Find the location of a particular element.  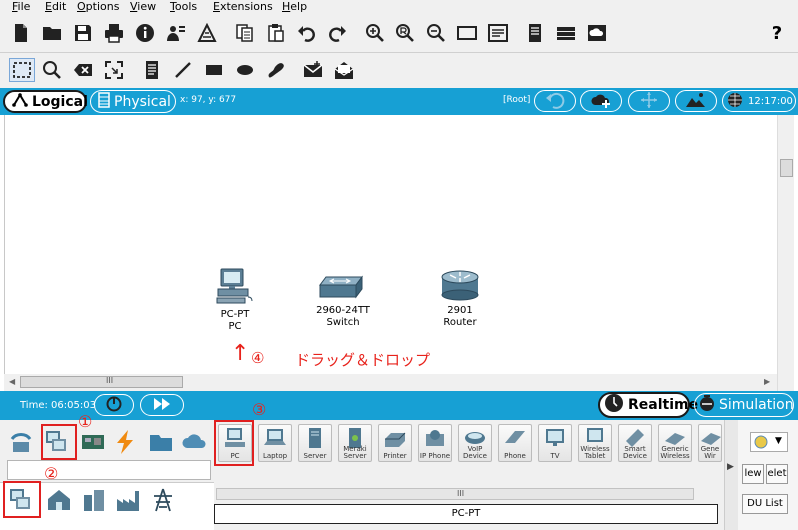

subcategory-industrial is located at coordinates (128, 500).